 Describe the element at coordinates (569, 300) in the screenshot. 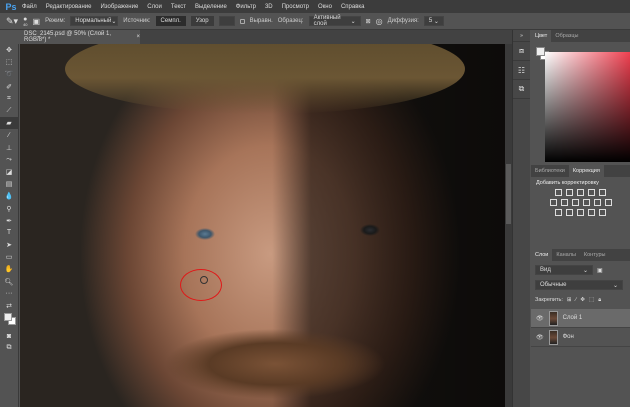

I see `lock-transparency-icon: ⊞` at that location.